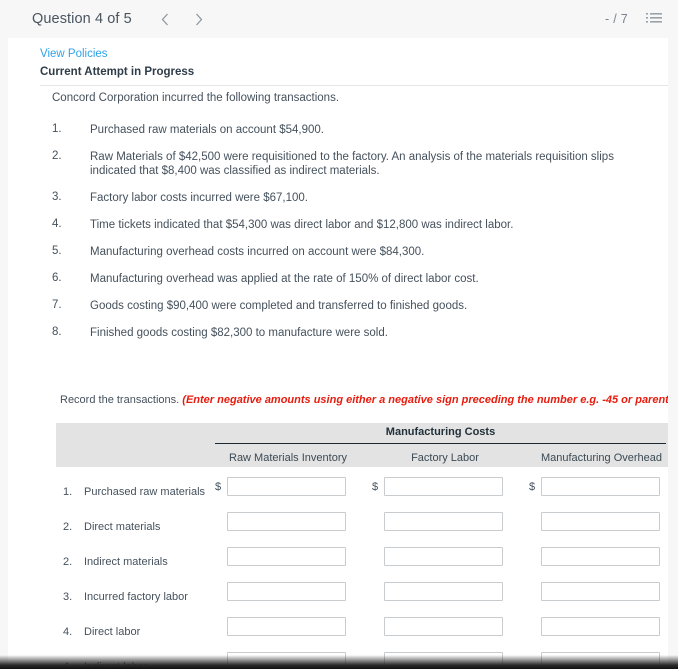  What do you see at coordinates (57, 155) in the screenshot?
I see `transaction-number: 2.` at bounding box center [57, 155].